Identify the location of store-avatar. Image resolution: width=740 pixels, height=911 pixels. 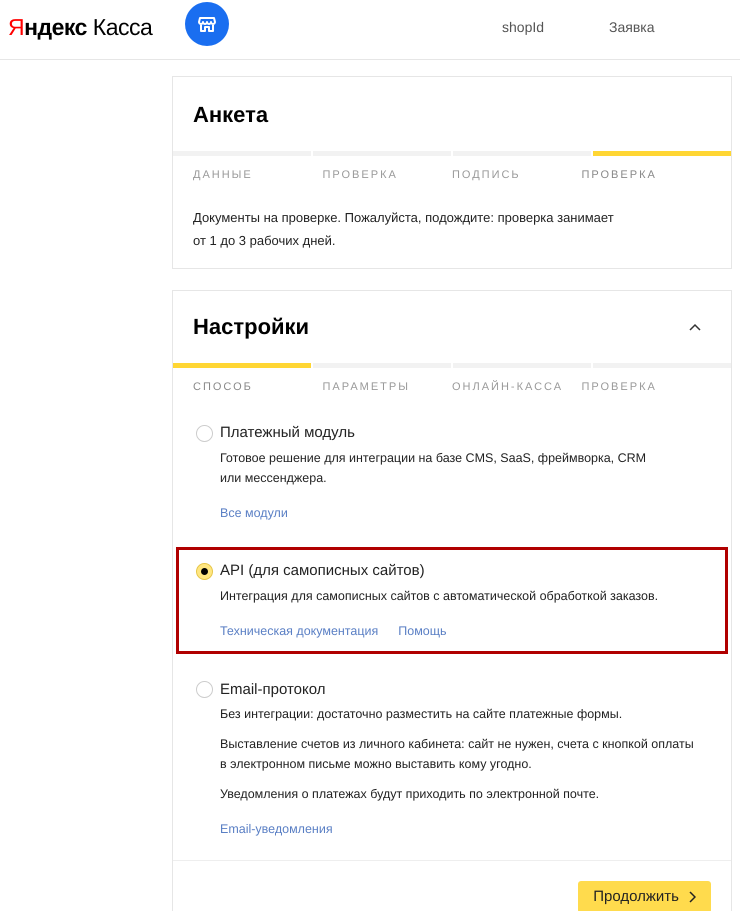
(207, 24).